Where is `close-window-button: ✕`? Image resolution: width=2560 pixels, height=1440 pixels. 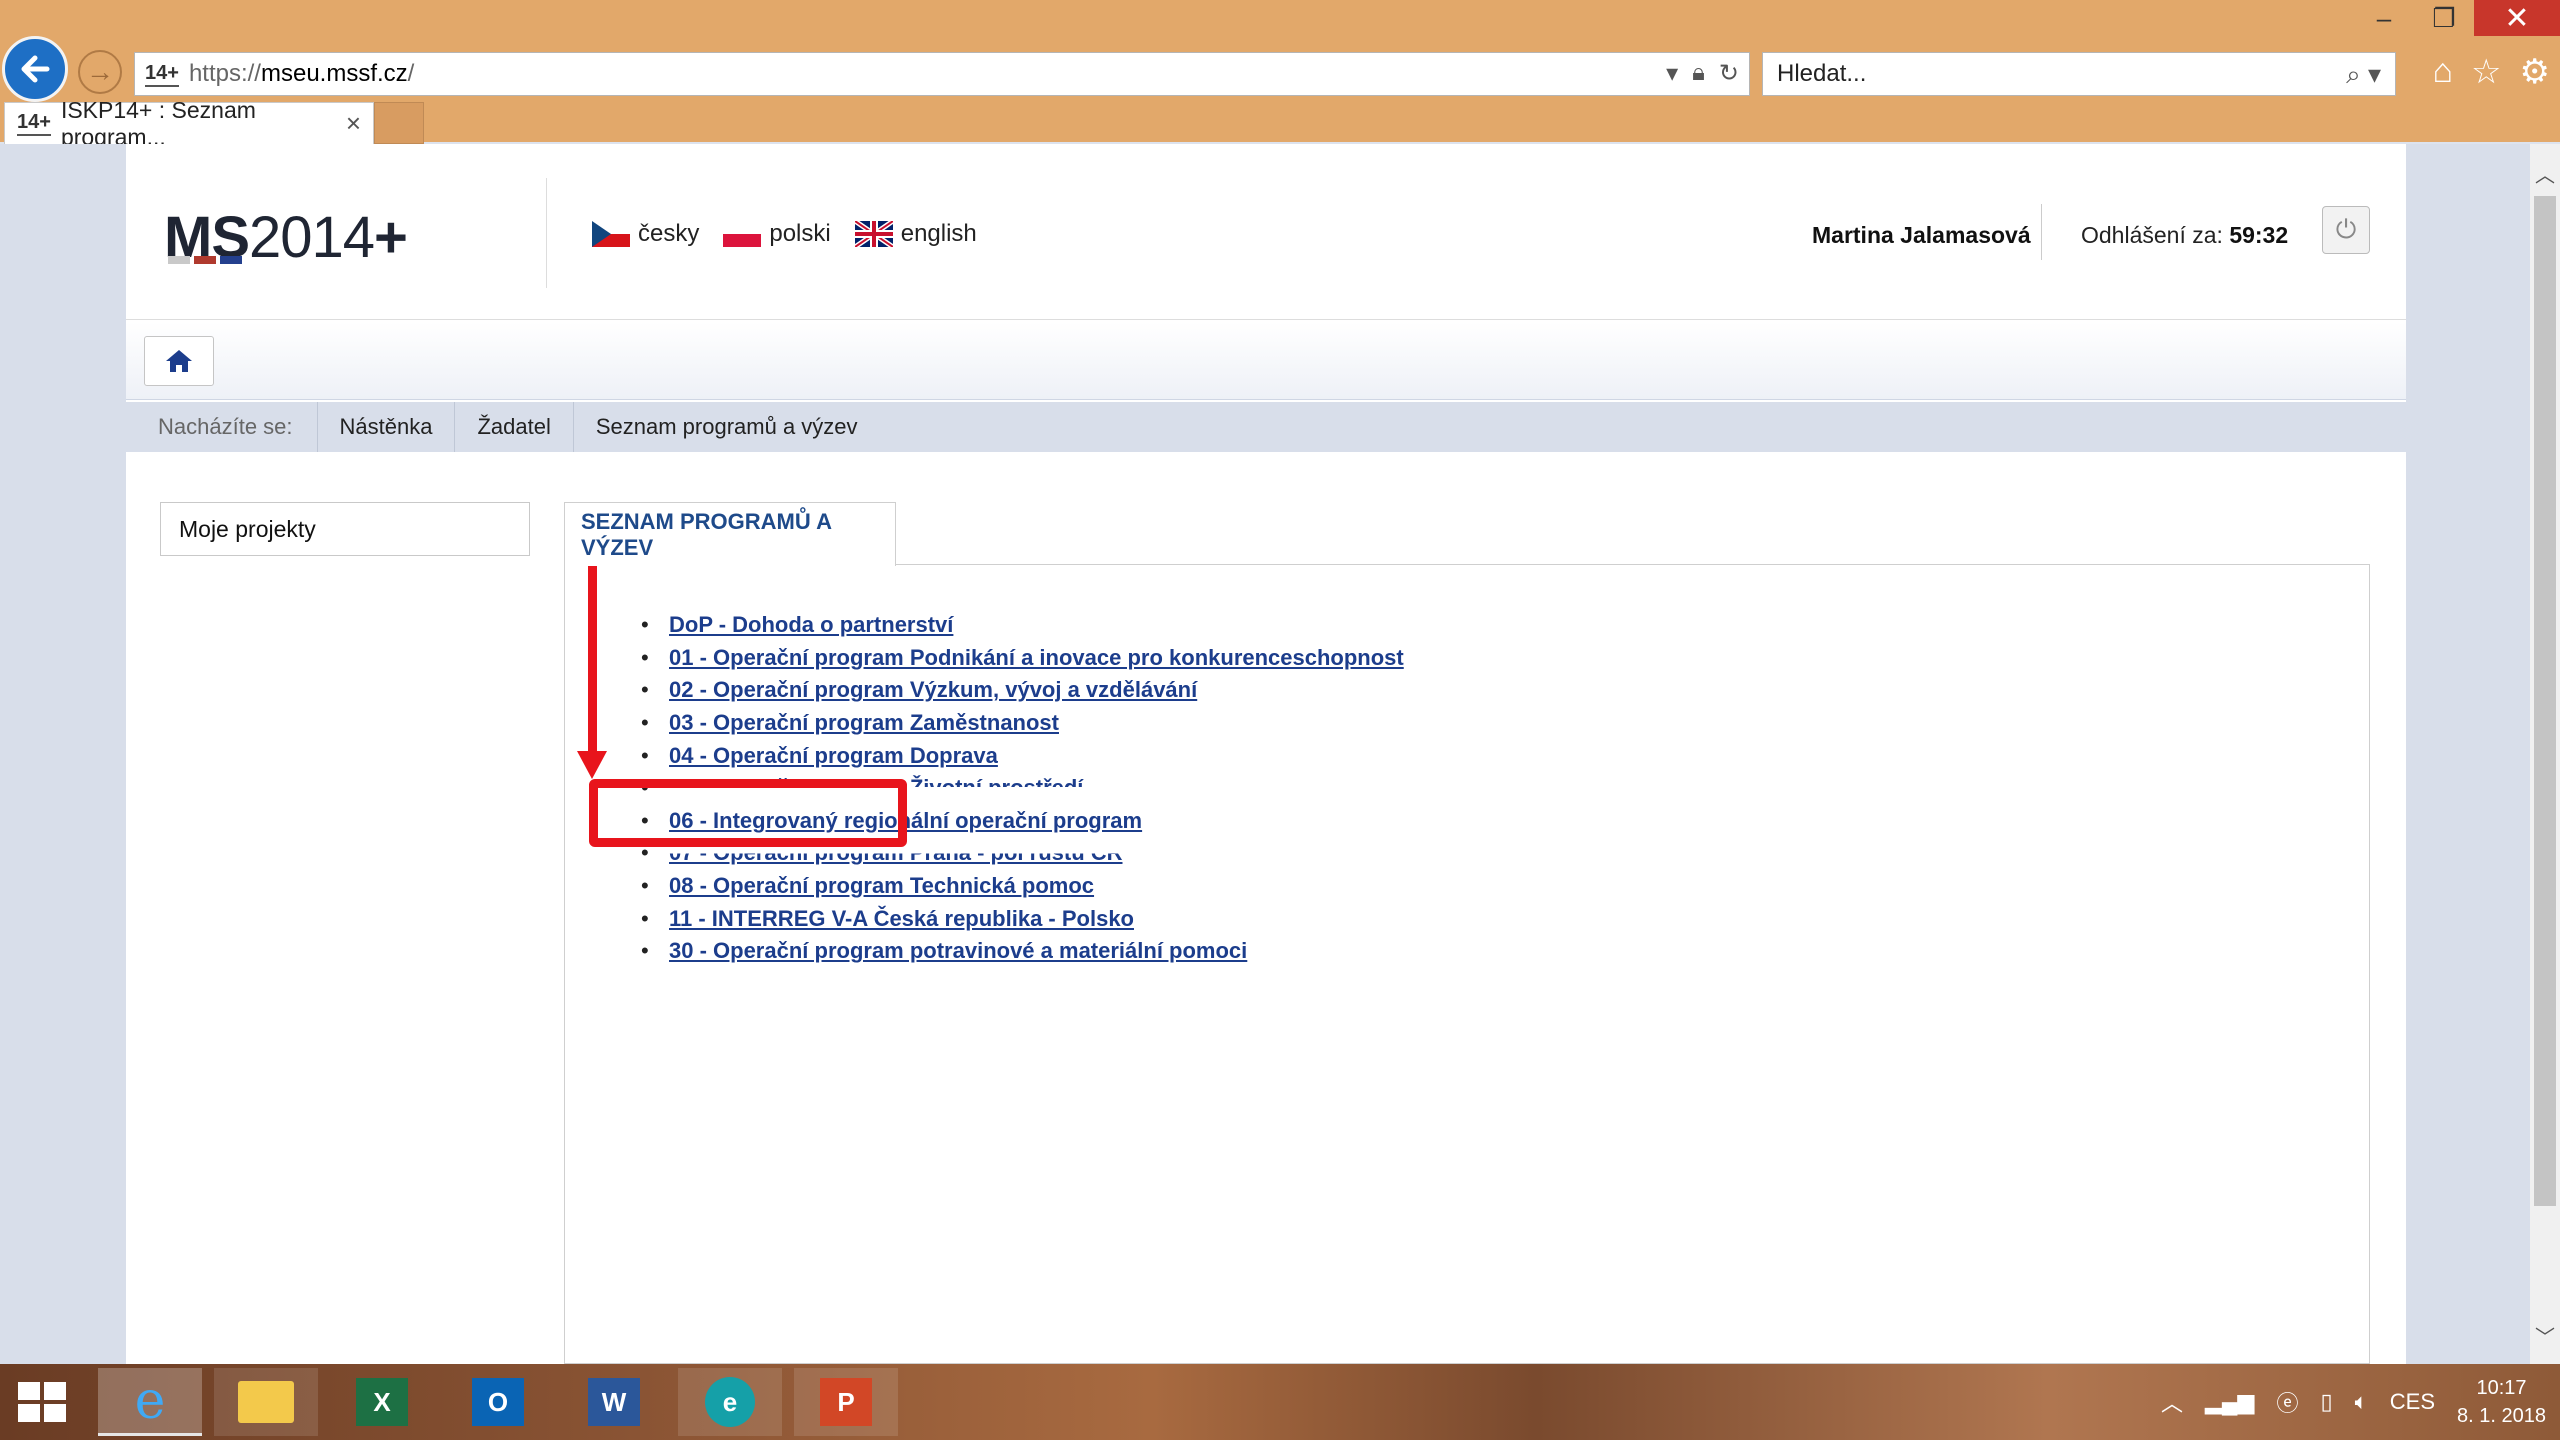
close-window-button: ✕ is located at coordinates (2517, 18).